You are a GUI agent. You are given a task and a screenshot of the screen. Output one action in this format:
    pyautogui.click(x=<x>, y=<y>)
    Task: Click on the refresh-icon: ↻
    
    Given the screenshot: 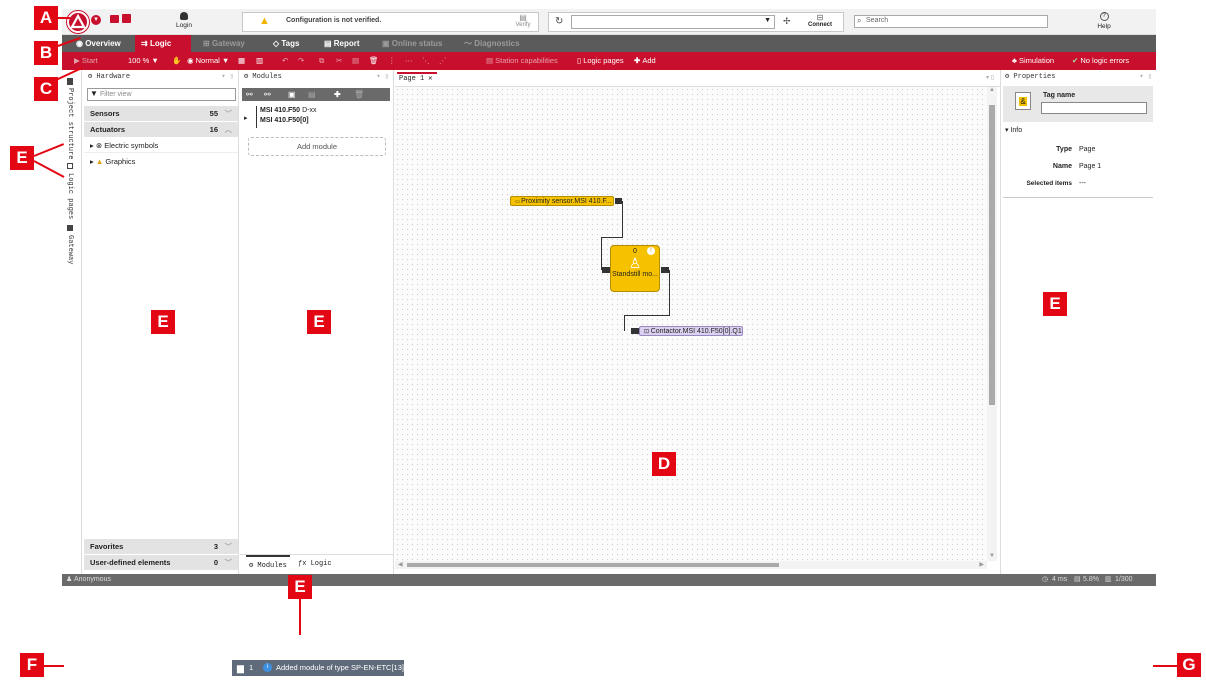 What is the action you would take?
    pyautogui.click(x=559, y=21)
    